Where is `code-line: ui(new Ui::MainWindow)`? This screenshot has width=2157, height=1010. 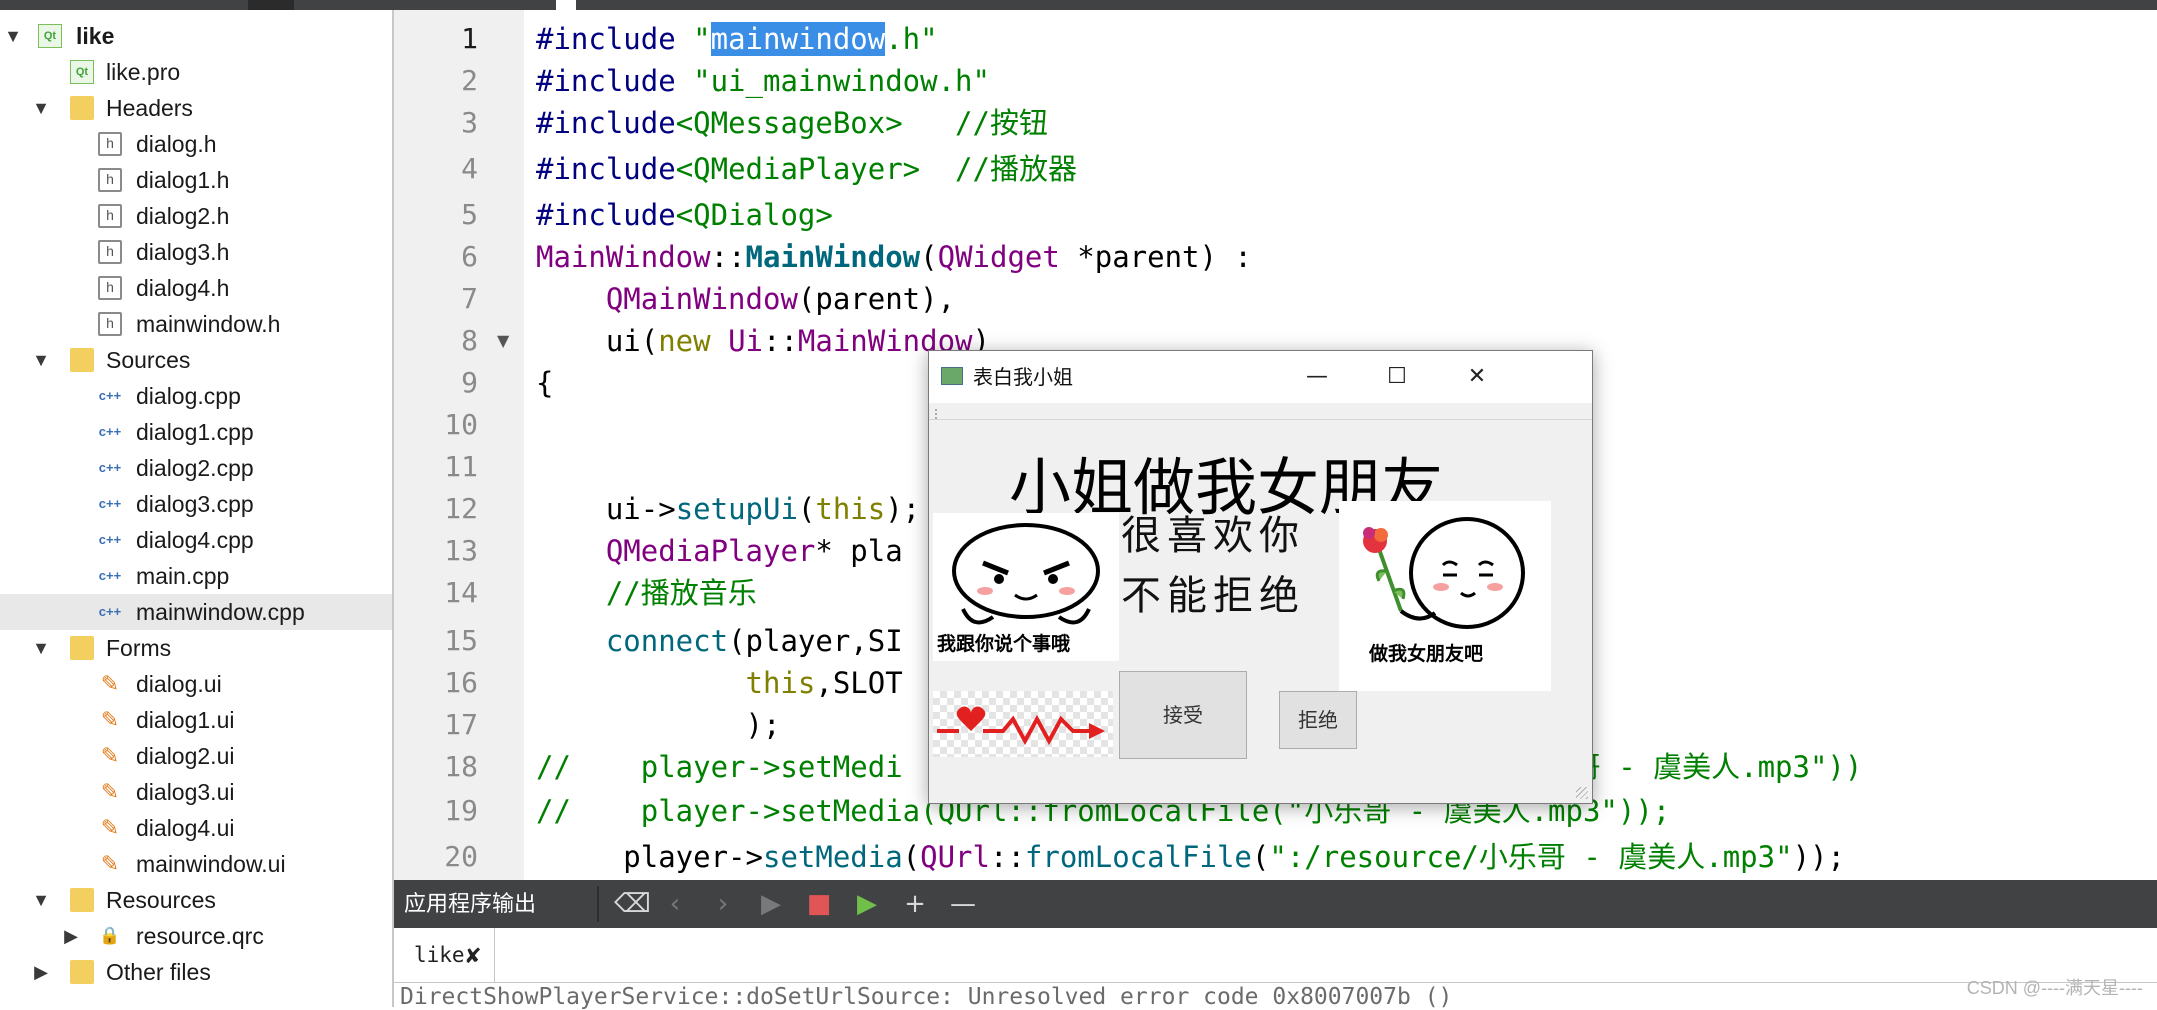 code-line: ui(new Ui::MainWindow) is located at coordinates (763, 341).